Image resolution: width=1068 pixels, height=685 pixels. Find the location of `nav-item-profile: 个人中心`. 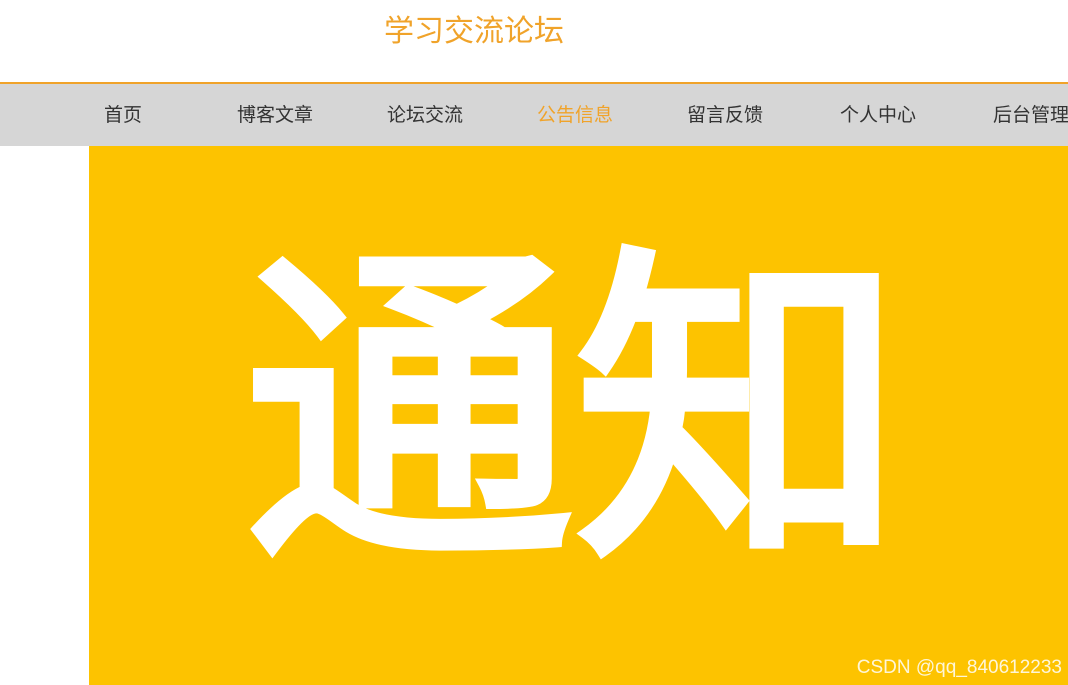

nav-item-profile: 个人中心 is located at coordinates (878, 115).